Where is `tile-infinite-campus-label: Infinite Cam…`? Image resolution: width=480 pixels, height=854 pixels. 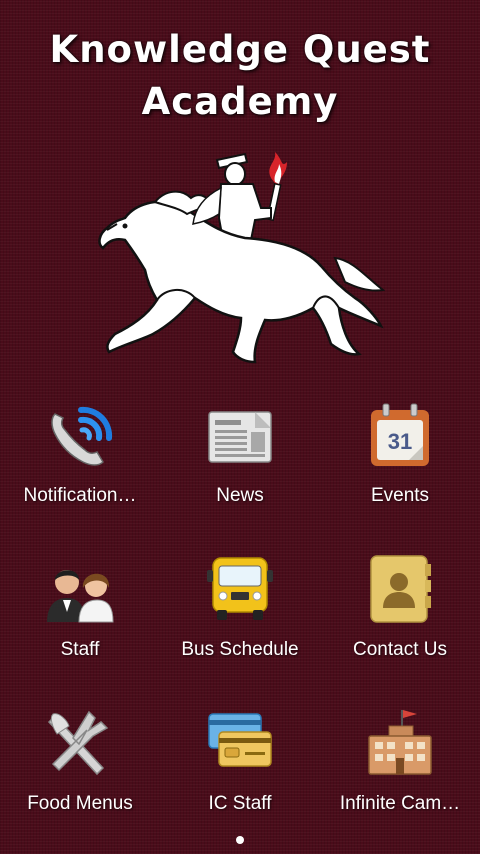
tile-infinite-campus-label: Infinite Cam… is located at coordinates (400, 803).